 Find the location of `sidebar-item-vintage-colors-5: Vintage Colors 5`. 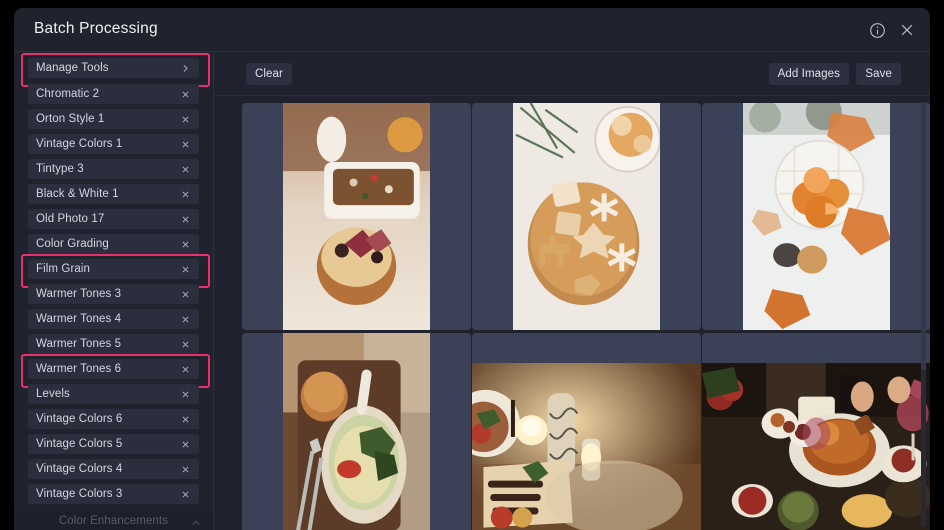

sidebar-item-vintage-colors-5: Vintage Colors 5 is located at coordinates (113, 444).